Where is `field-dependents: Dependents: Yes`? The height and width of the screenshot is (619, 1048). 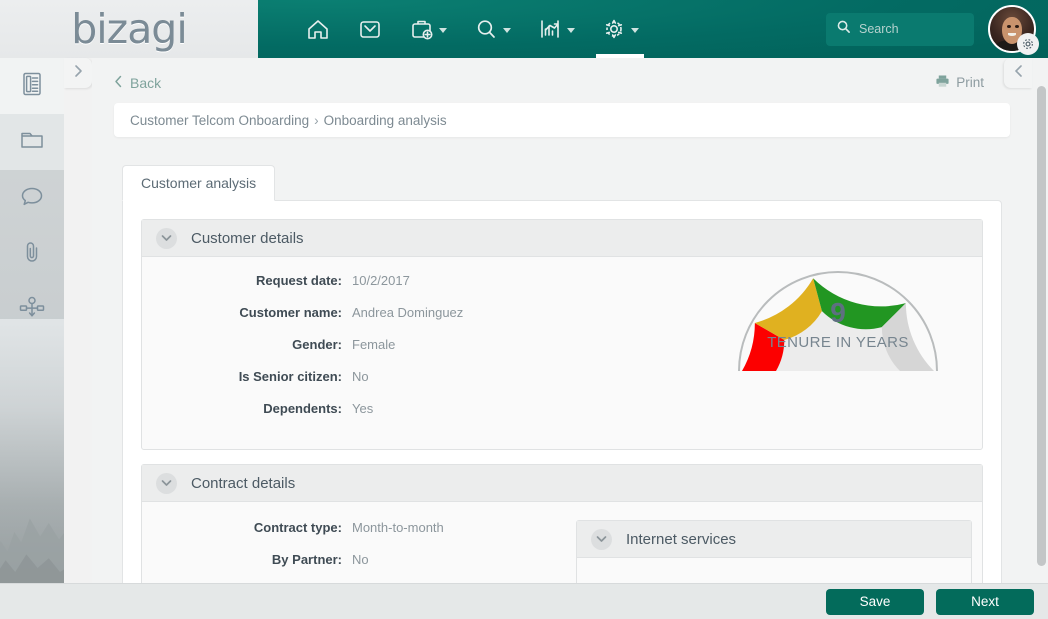 field-dependents: Dependents: Yes is located at coordinates (562, 408).